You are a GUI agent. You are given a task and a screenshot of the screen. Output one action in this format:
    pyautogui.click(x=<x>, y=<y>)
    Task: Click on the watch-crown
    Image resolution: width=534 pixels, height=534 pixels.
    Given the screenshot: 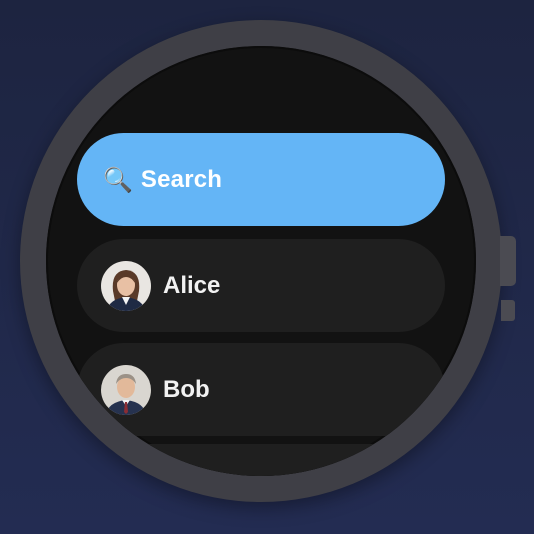 What is the action you would take?
    pyautogui.click(x=508, y=261)
    